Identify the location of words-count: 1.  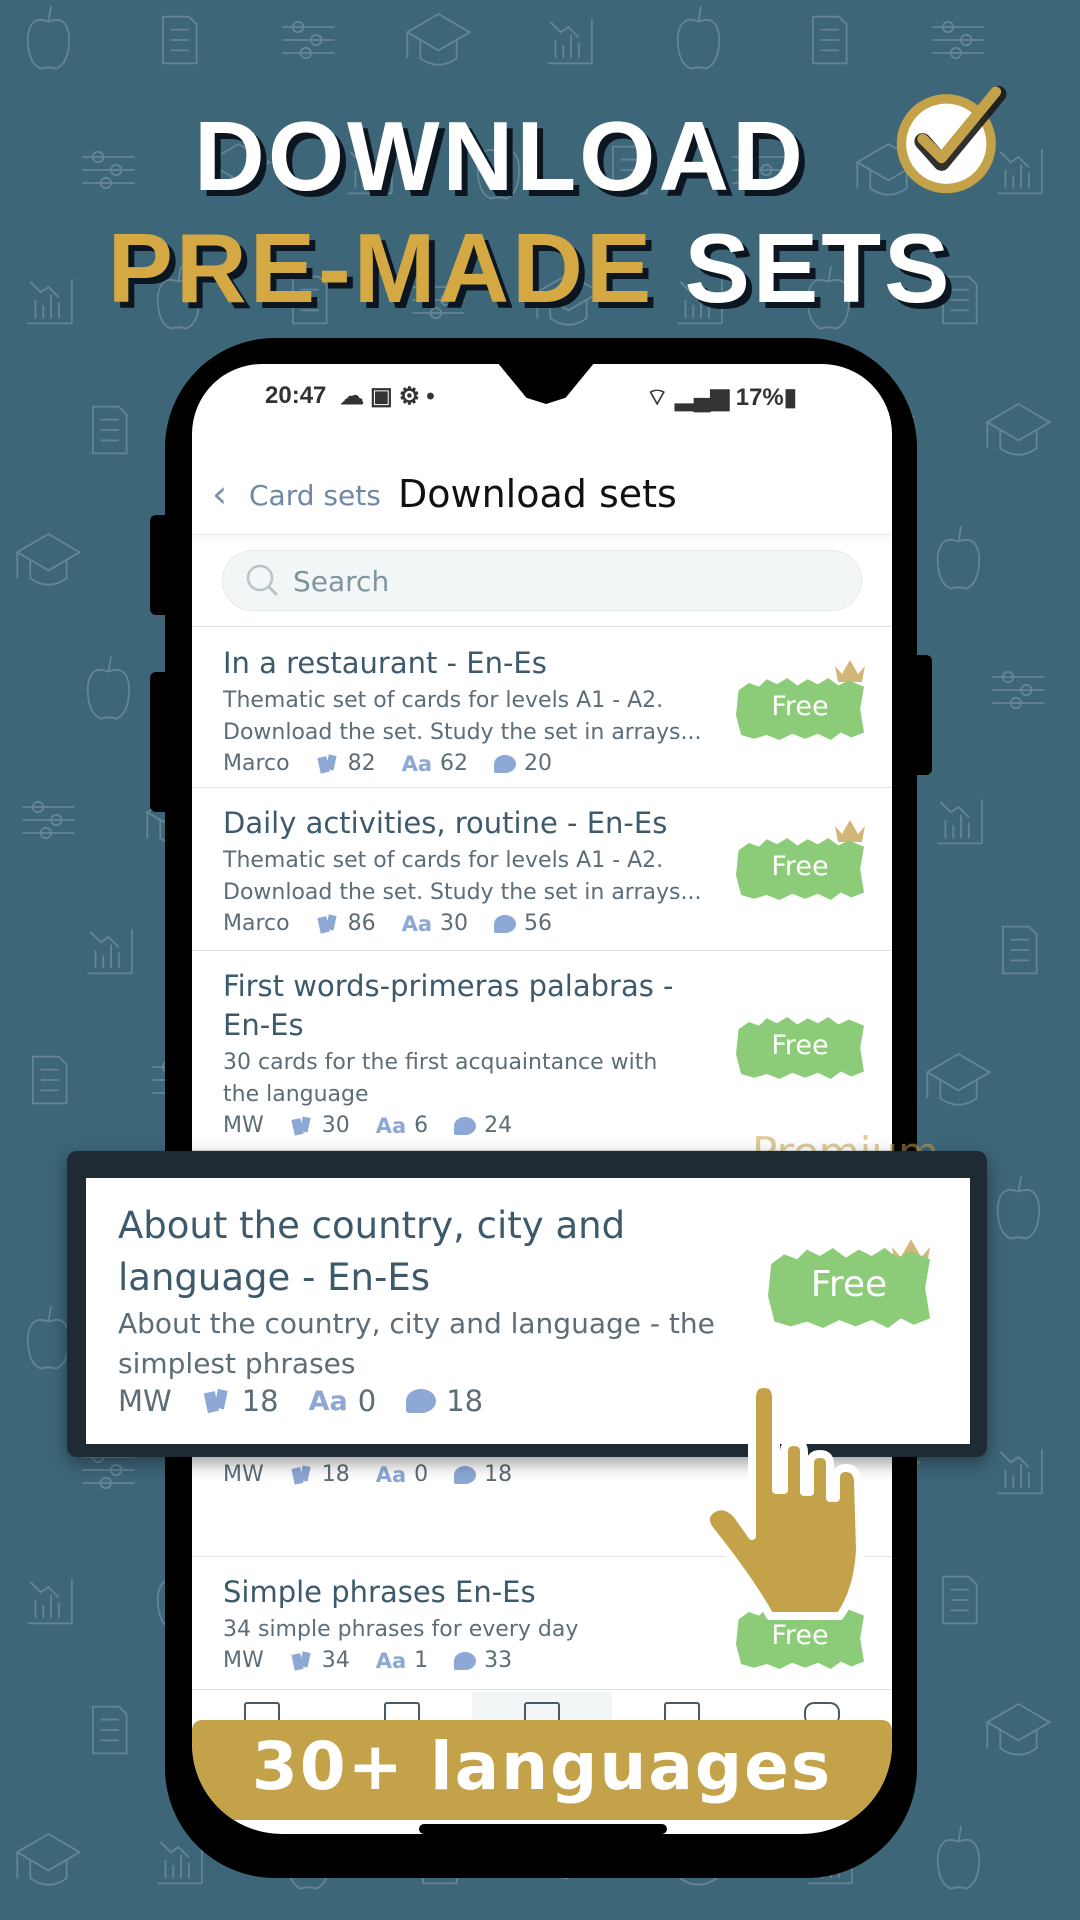
(421, 1660).